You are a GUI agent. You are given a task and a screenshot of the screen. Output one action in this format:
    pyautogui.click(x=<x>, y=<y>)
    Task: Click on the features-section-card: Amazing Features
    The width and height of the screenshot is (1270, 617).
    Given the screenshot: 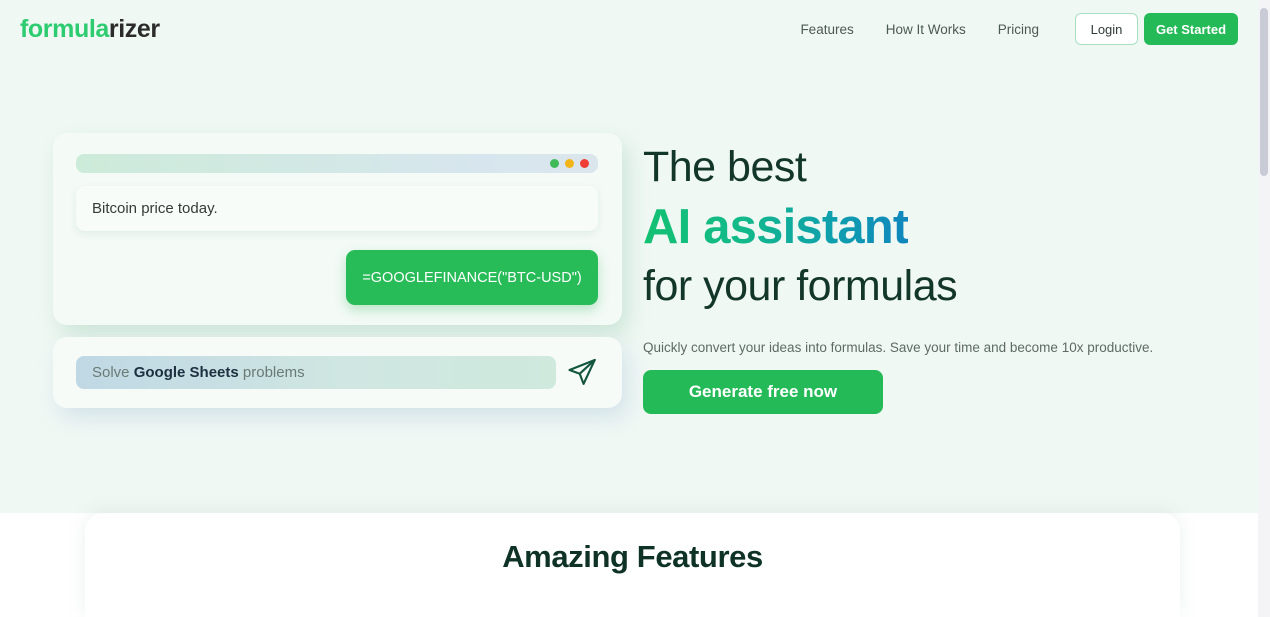 What is the action you would take?
    pyautogui.click(x=632, y=565)
    